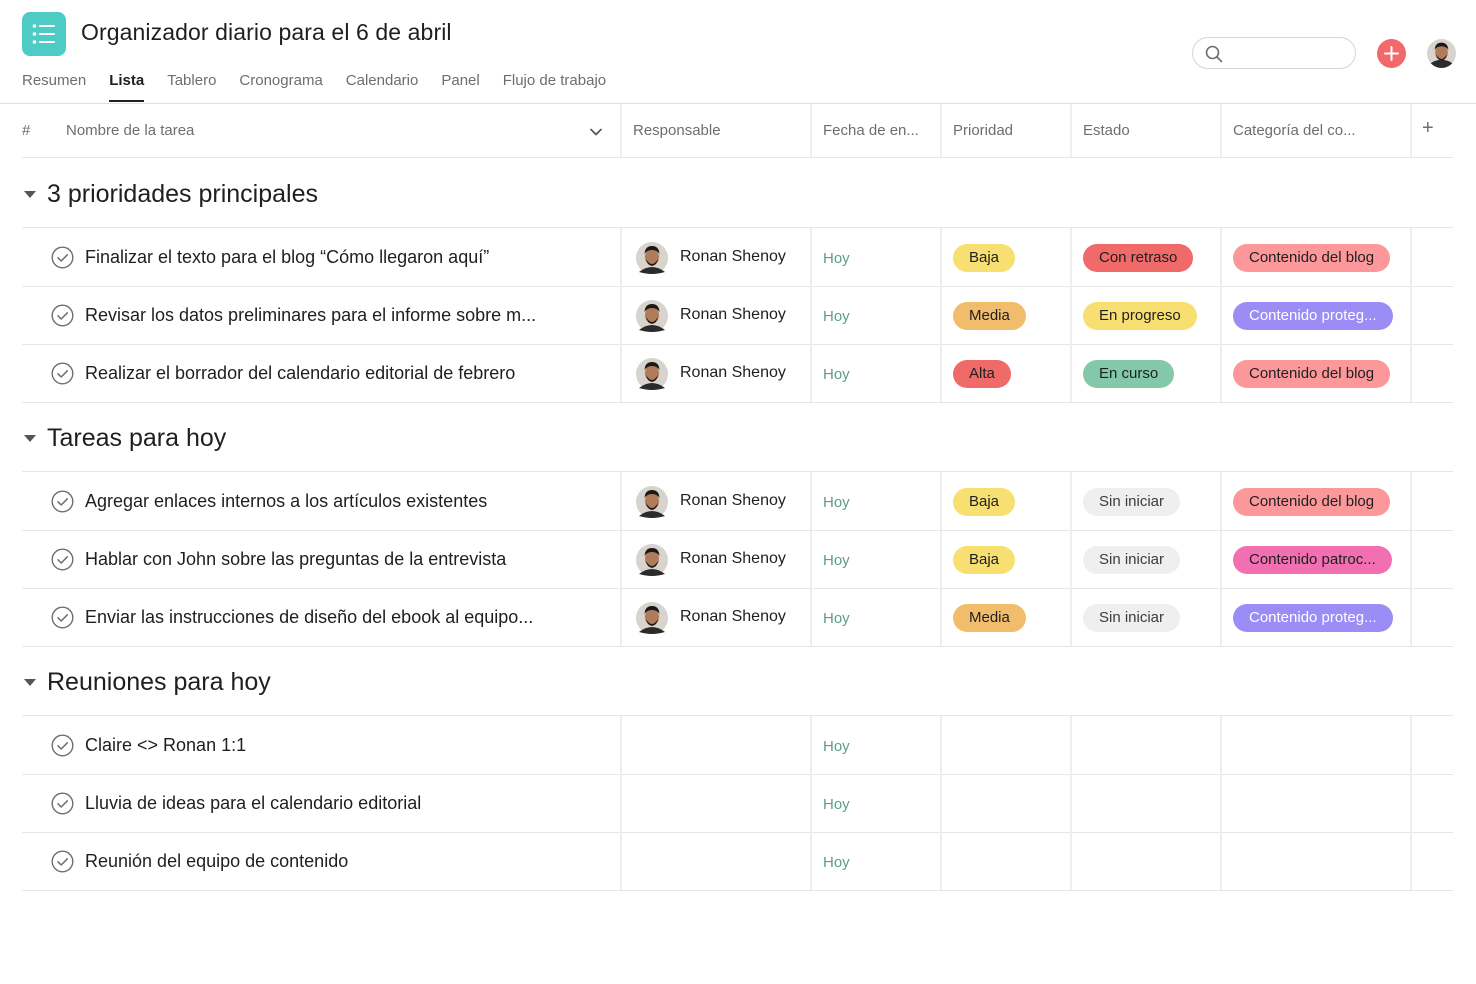 The width and height of the screenshot is (1476, 984). I want to click on tab-calendario: Calendario, so click(382, 88).